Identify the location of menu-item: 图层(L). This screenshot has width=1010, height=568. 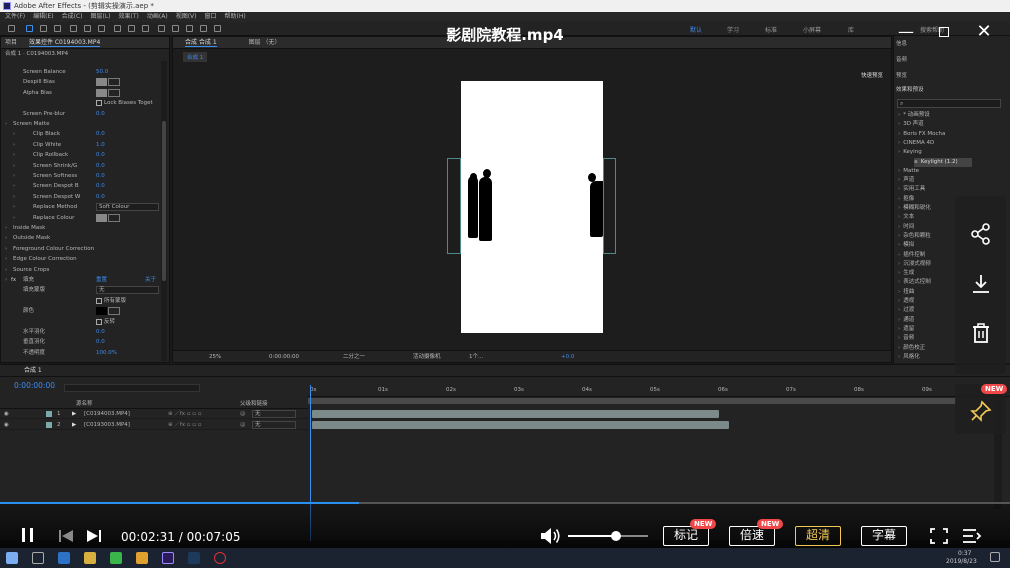
(101, 16).